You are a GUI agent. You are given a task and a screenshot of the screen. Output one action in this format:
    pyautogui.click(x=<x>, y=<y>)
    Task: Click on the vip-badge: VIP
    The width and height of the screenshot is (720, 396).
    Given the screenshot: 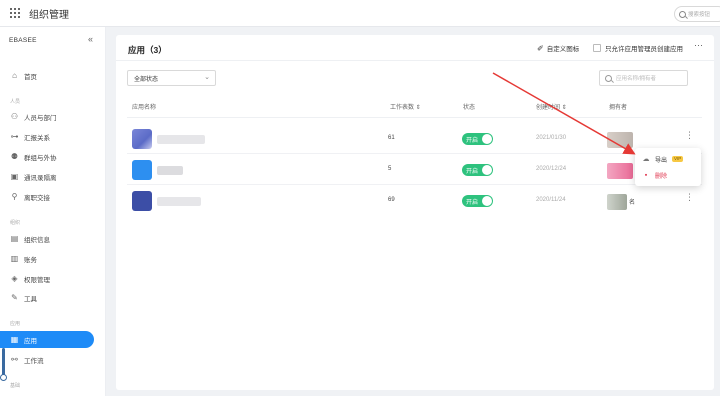 What is the action you would take?
    pyautogui.click(x=678, y=159)
    